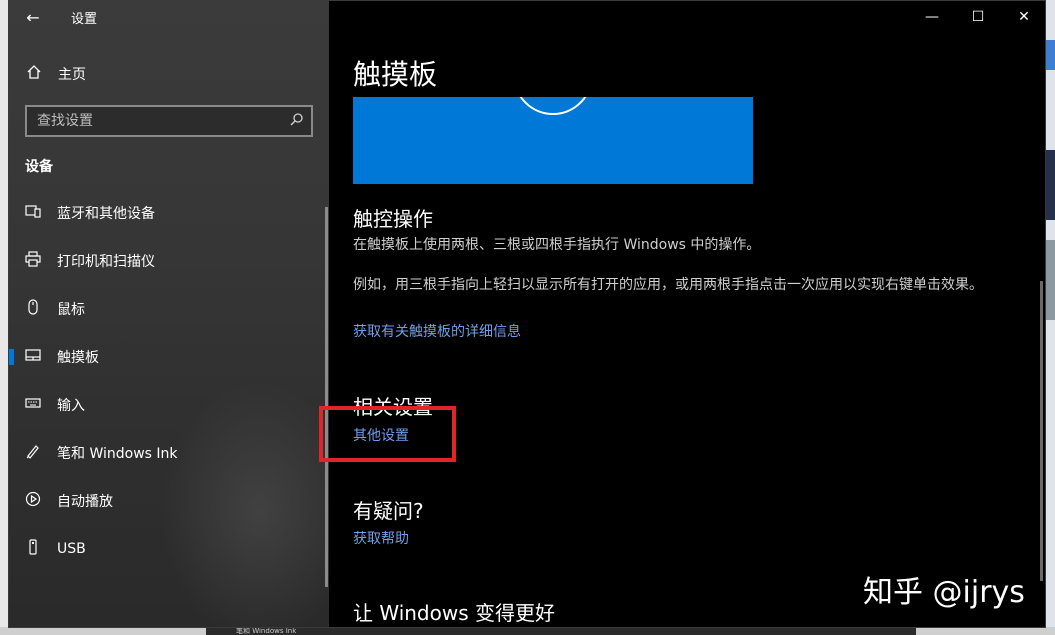 This screenshot has width=1055, height=635. What do you see at coordinates (33, 405) in the screenshot?
I see `keyboard-icon` at bounding box center [33, 405].